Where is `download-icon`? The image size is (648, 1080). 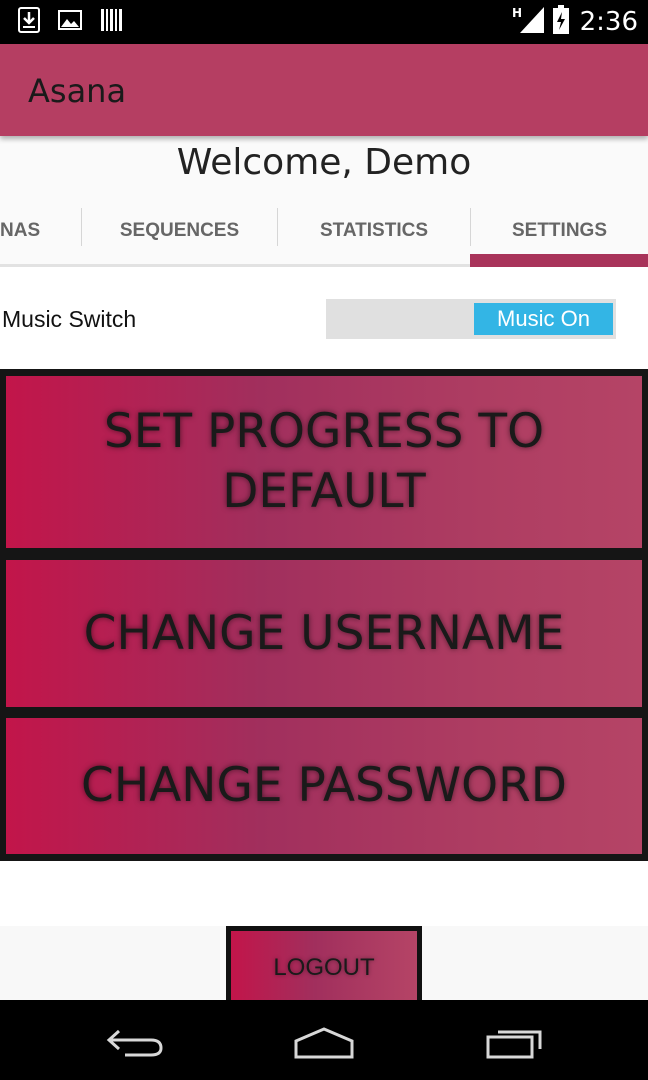
download-icon is located at coordinates (29, 22).